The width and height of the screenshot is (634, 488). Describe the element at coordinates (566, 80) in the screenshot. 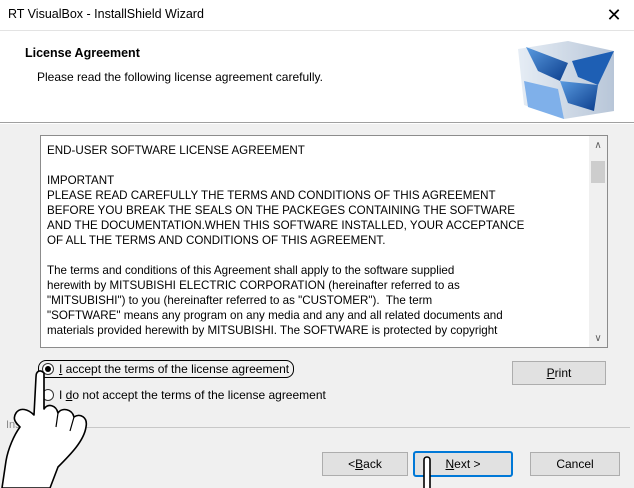

I see `installshield-logo-icon` at that location.